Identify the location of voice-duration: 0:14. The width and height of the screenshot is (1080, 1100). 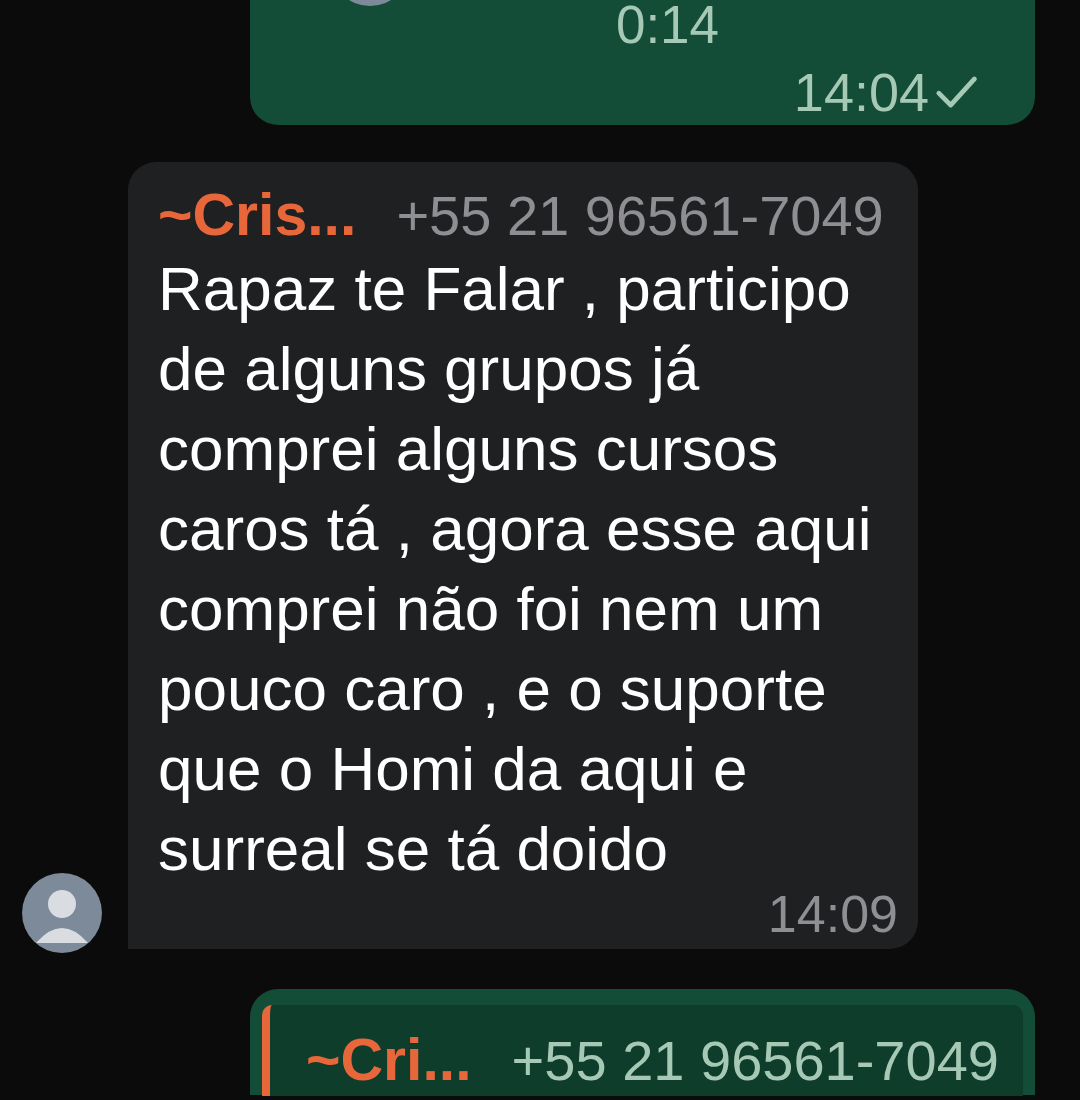
(667, 25).